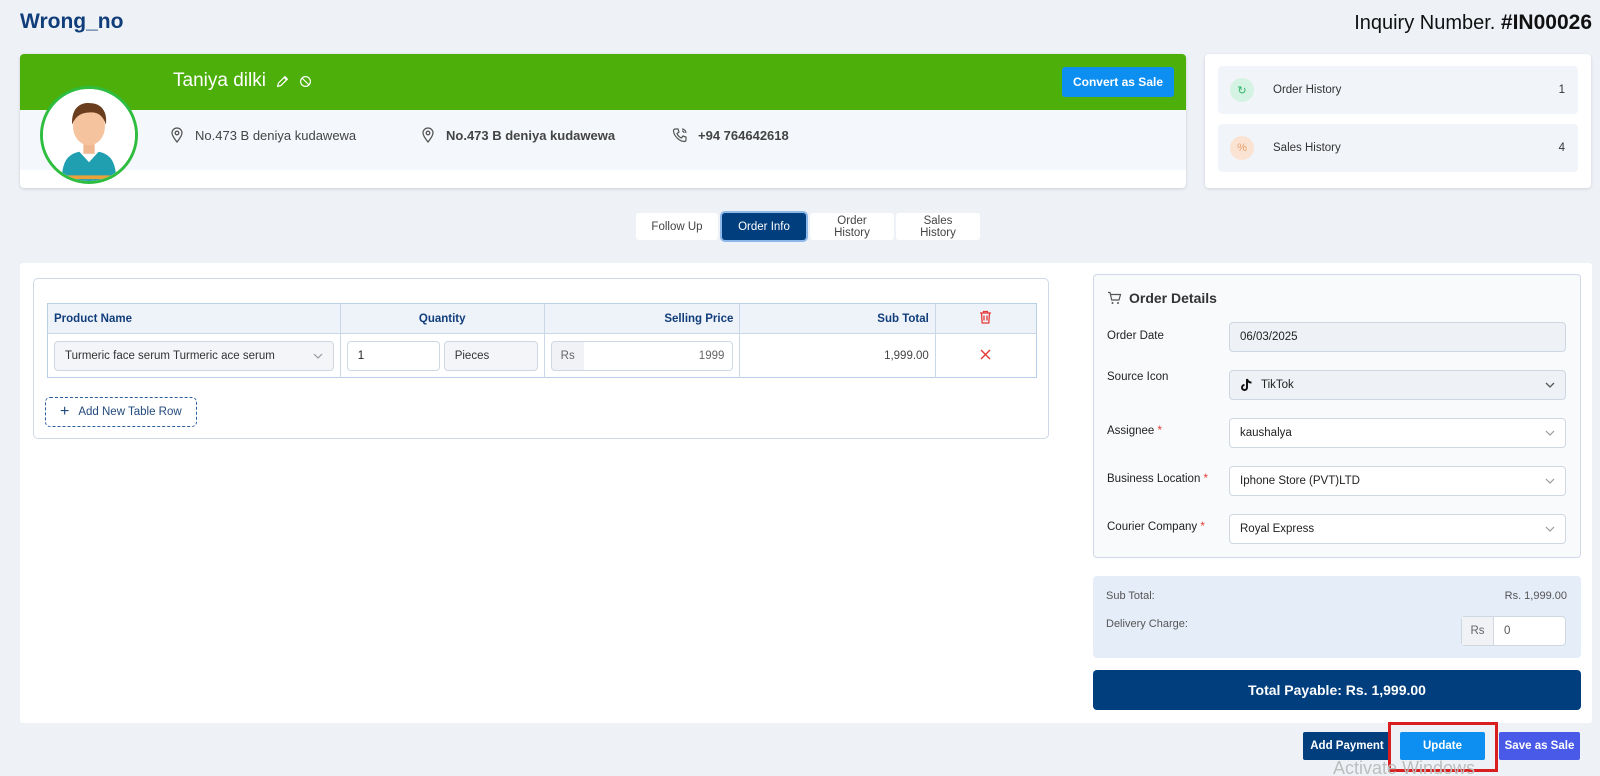 The height and width of the screenshot is (776, 1600). I want to click on business-location-value: Iphone Store (PVT)LTD, so click(1300, 481).